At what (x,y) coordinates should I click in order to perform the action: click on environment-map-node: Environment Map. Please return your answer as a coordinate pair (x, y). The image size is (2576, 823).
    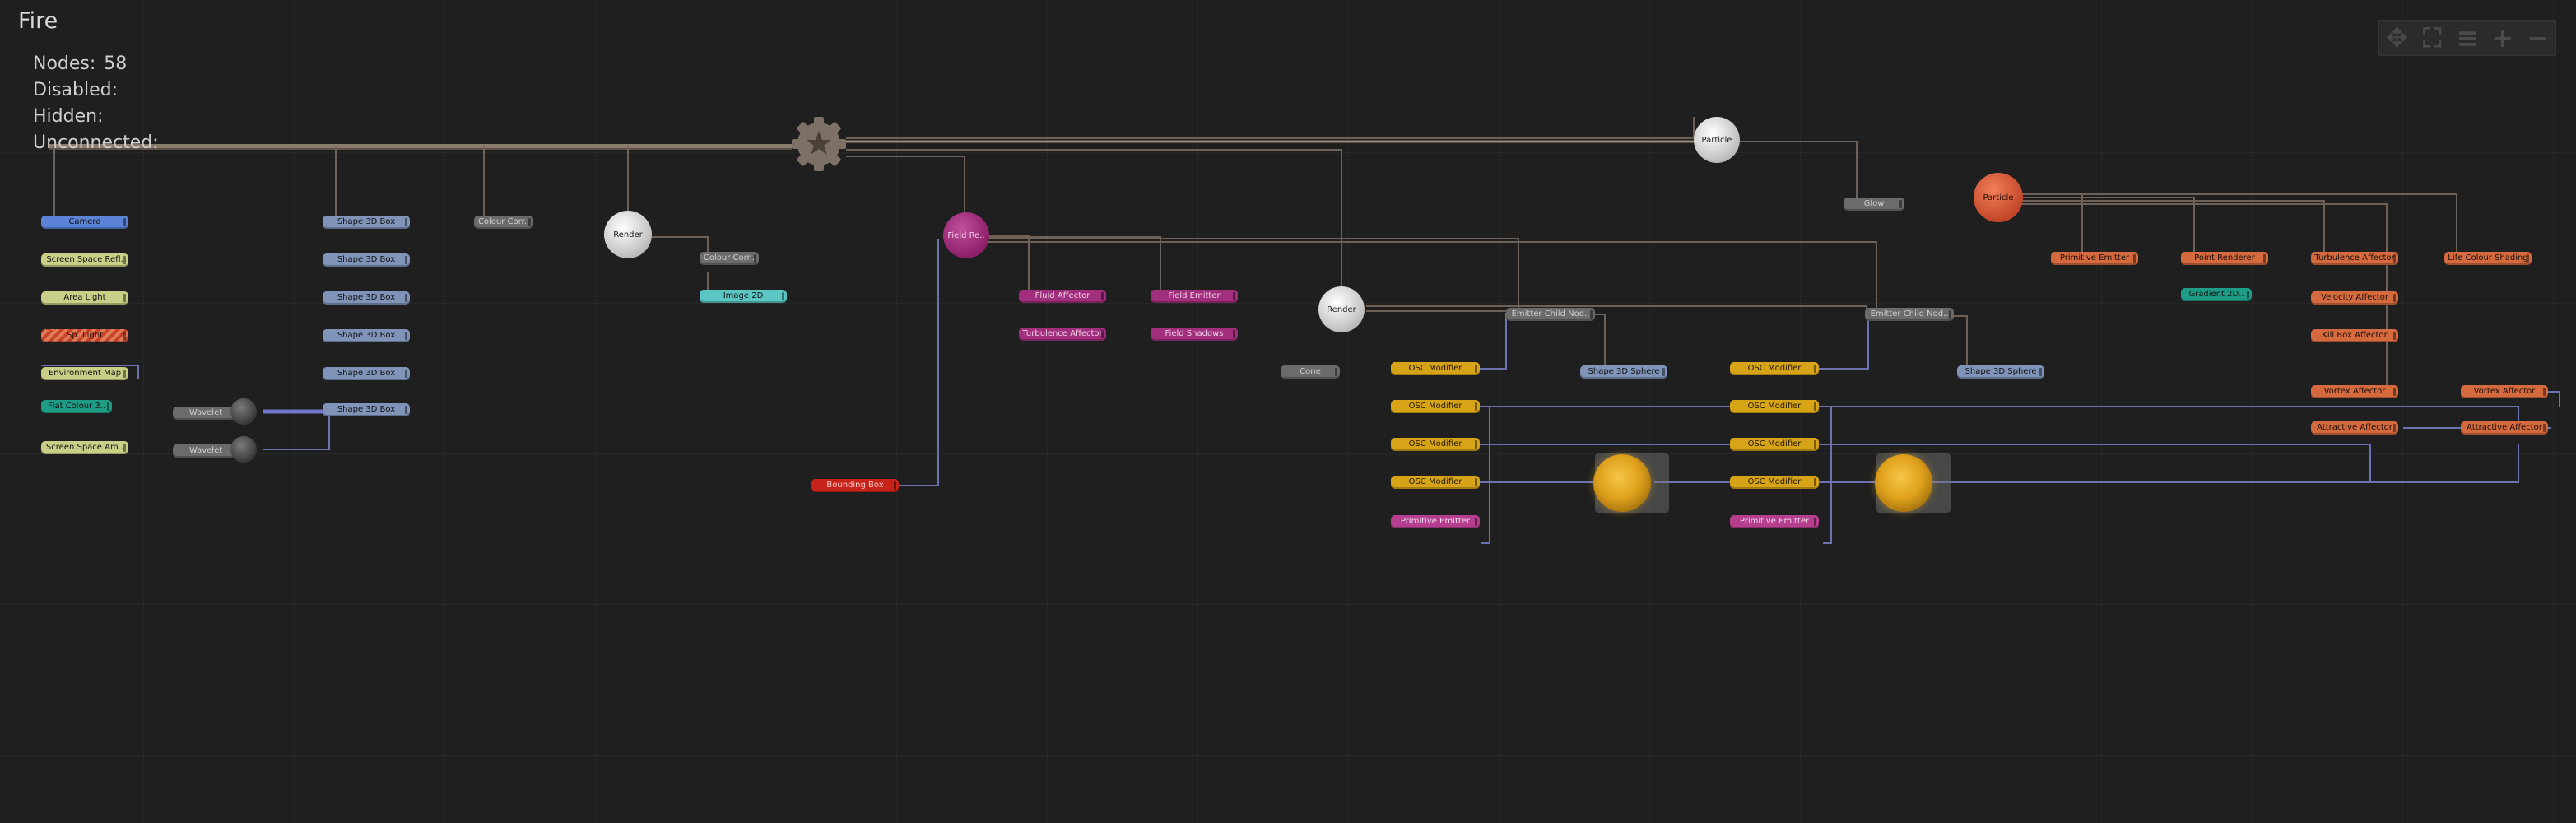
    Looking at the image, I should click on (84, 373).